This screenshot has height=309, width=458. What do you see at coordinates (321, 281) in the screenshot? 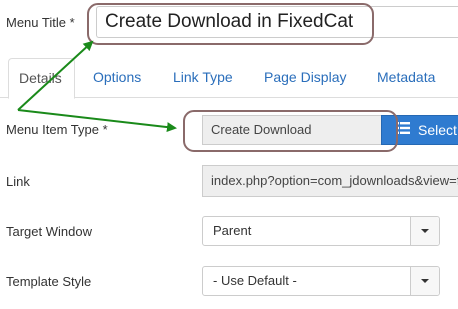
I see `template-style-select: - Use Default -` at bounding box center [321, 281].